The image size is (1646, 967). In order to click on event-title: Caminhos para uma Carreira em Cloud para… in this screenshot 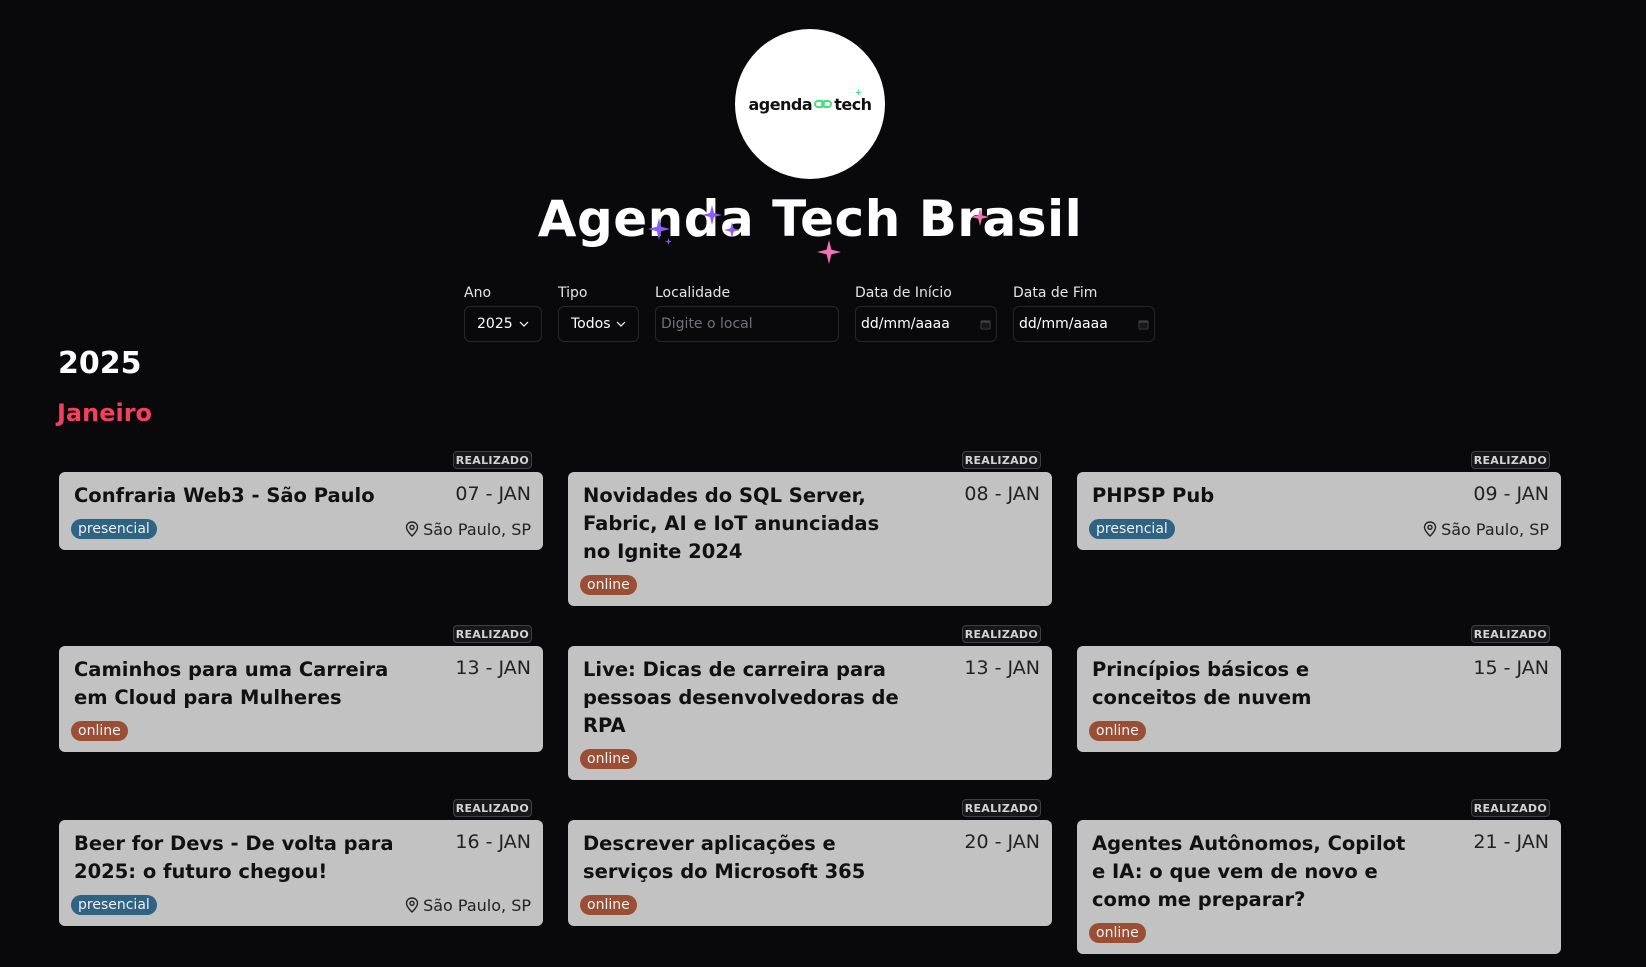, I will do `click(236, 684)`.